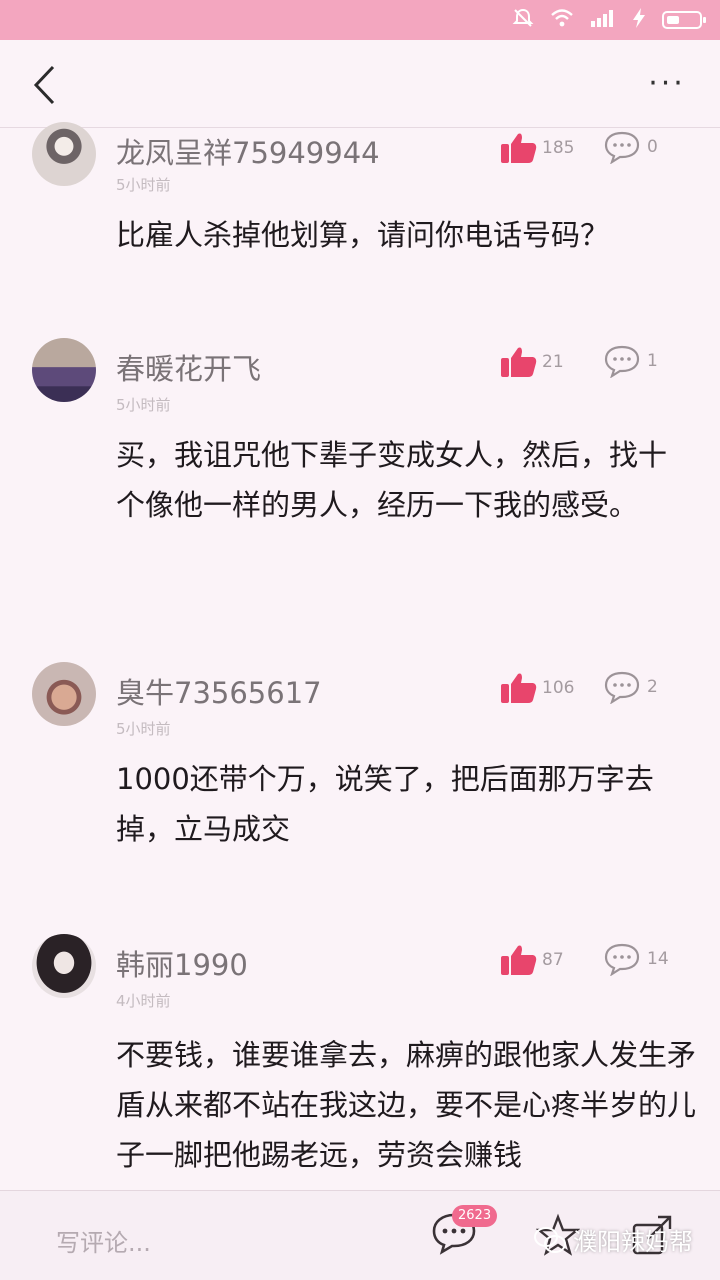 This screenshot has width=720, height=1280. Describe the element at coordinates (603, 20) in the screenshot. I see `signal-icon` at that location.